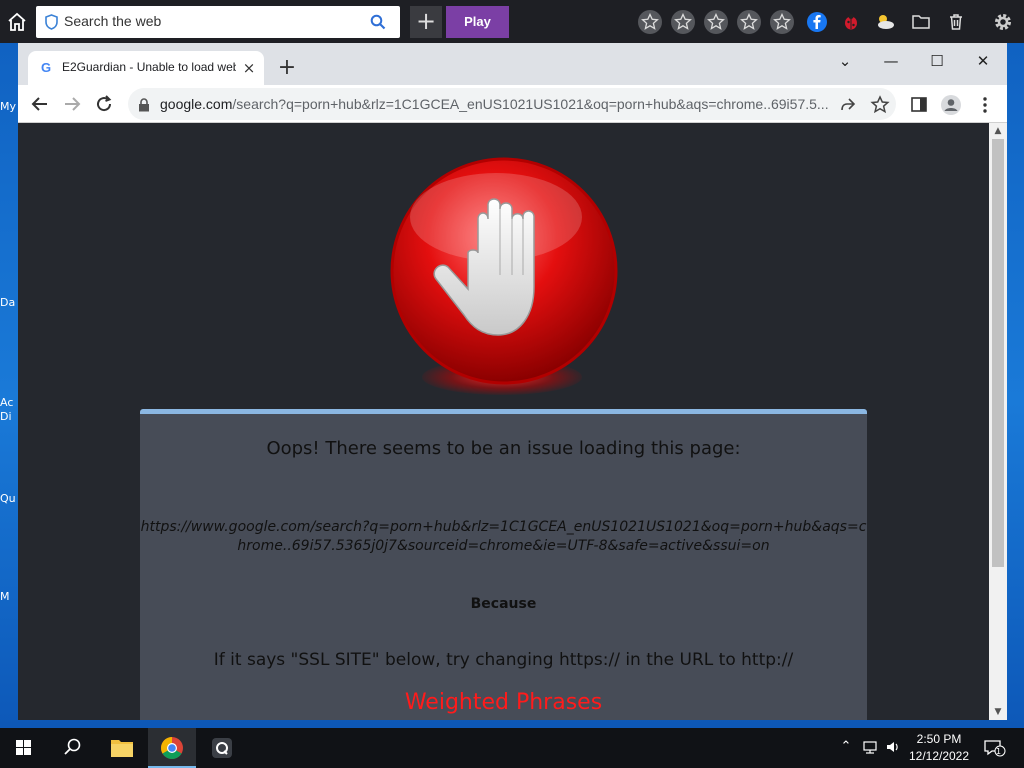  Describe the element at coordinates (956, 22) in the screenshot. I see `trash-icon` at that location.